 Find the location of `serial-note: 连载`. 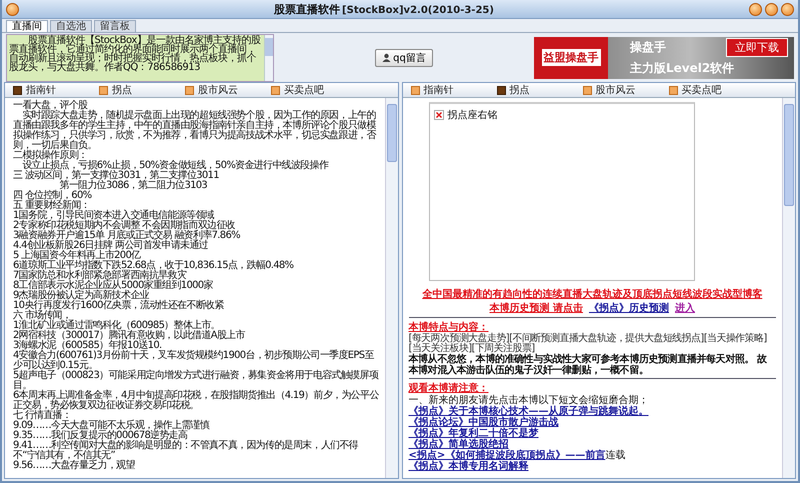

serial-note: 连载 is located at coordinates (615, 455).